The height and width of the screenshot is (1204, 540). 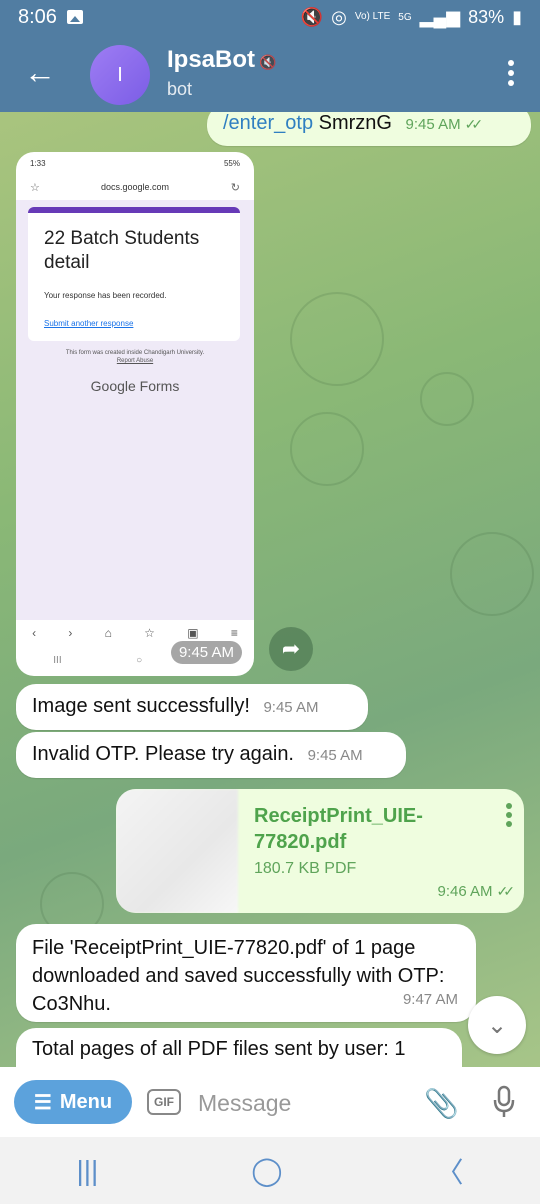 I want to click on forward-icon: ➦, so click(x=291, y=649).